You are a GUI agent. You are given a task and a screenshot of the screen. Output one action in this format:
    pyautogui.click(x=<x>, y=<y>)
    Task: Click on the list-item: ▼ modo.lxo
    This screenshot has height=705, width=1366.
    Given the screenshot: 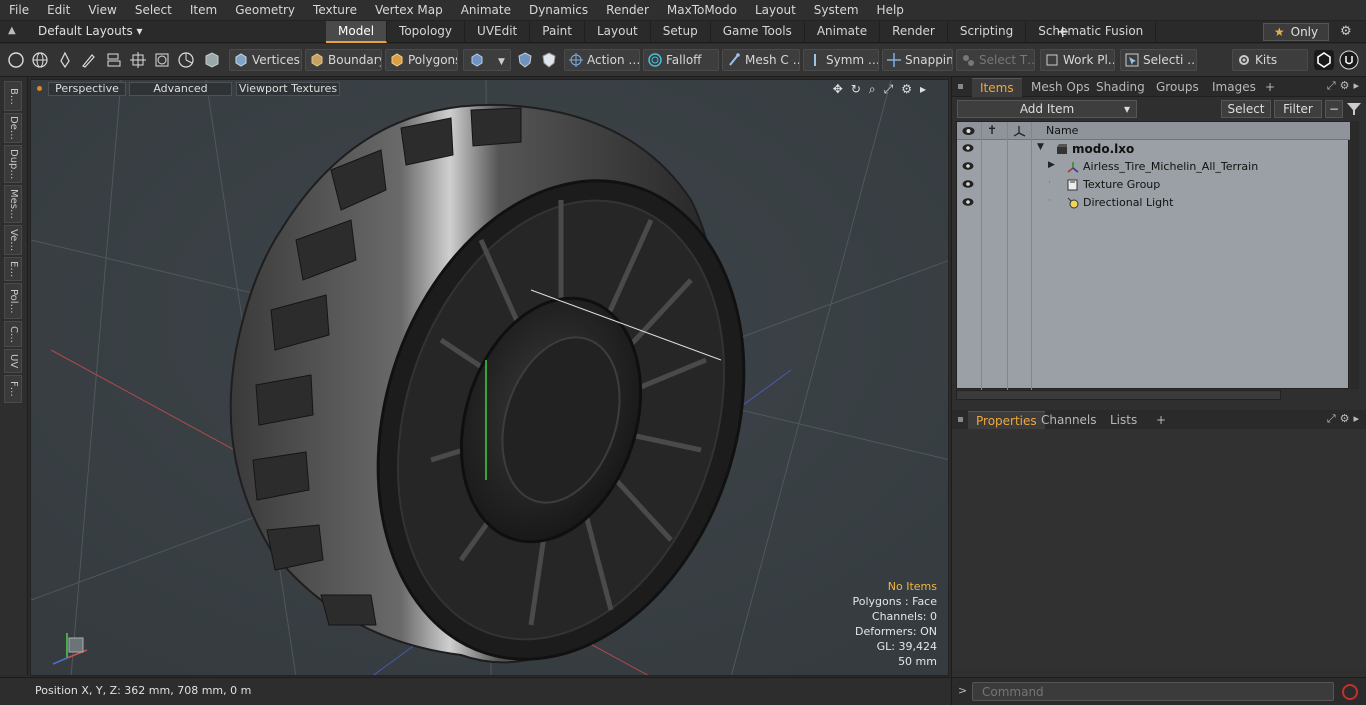 What is the action you would take?
    pyautogui.click(x=1153, y=149)
    